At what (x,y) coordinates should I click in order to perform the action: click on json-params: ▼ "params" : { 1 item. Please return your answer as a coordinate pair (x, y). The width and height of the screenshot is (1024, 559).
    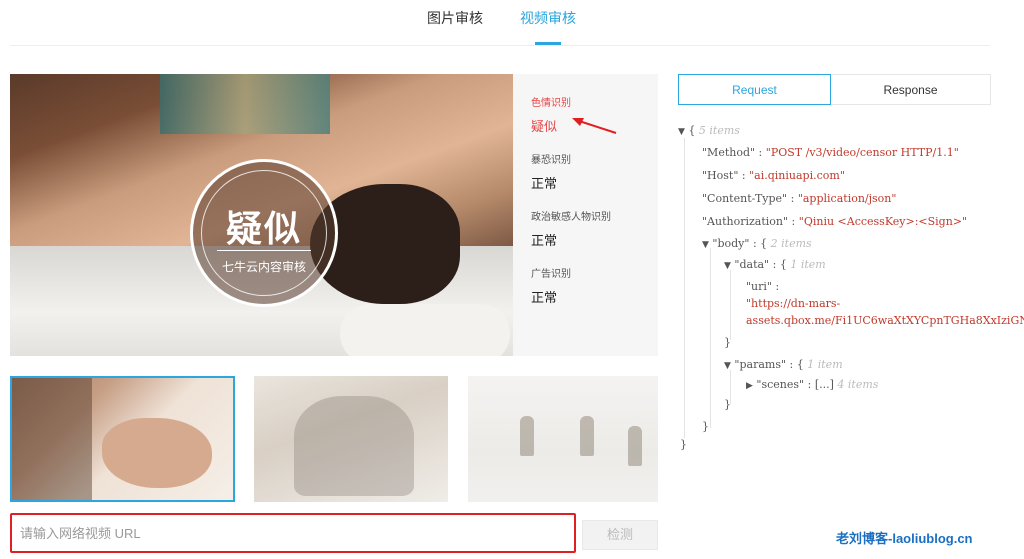
    Looking at the image, I should click on (783, 364).